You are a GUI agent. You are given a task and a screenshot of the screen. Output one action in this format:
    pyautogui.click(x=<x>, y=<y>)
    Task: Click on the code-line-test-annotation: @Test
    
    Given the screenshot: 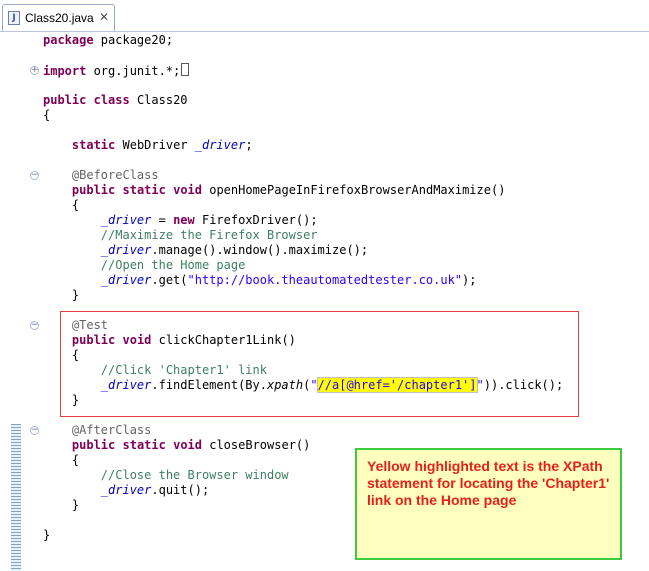 What is the action you would take?
    pyautogui.click(x=90, y=325)
    